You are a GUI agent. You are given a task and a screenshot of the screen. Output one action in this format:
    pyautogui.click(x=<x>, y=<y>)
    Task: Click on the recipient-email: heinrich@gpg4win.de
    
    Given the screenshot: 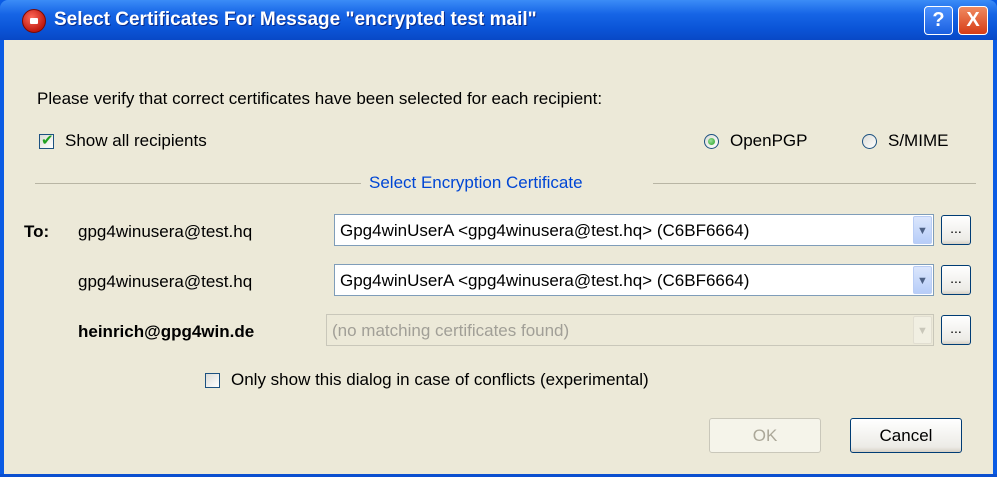 What is the action you would take?
    pyautogui.click(x=166, y=331)
    